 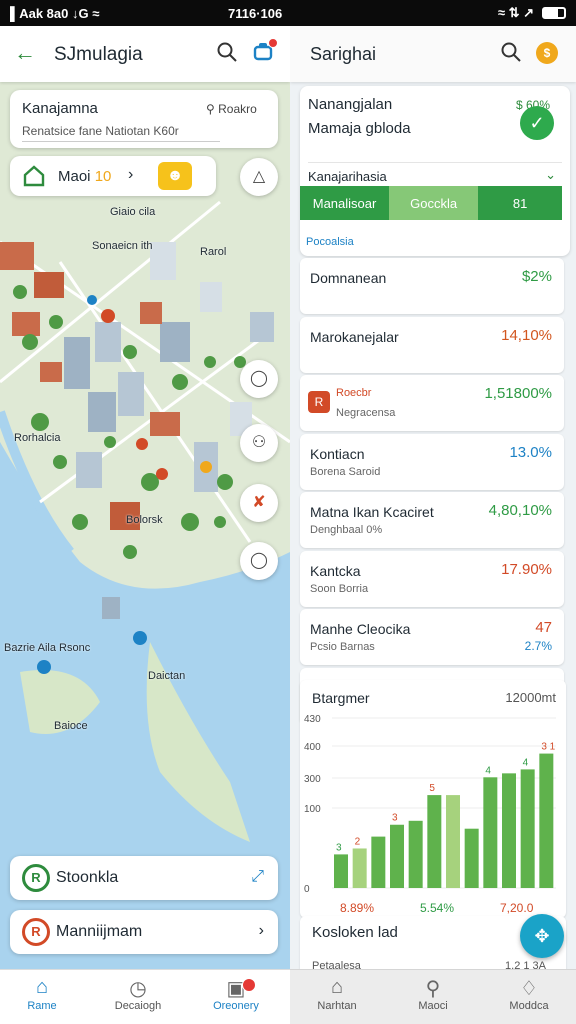 What do you see at coordinates (537, 123) in the screenshot?
I see `check-icon: ✓` at bounding box center [537, 123].